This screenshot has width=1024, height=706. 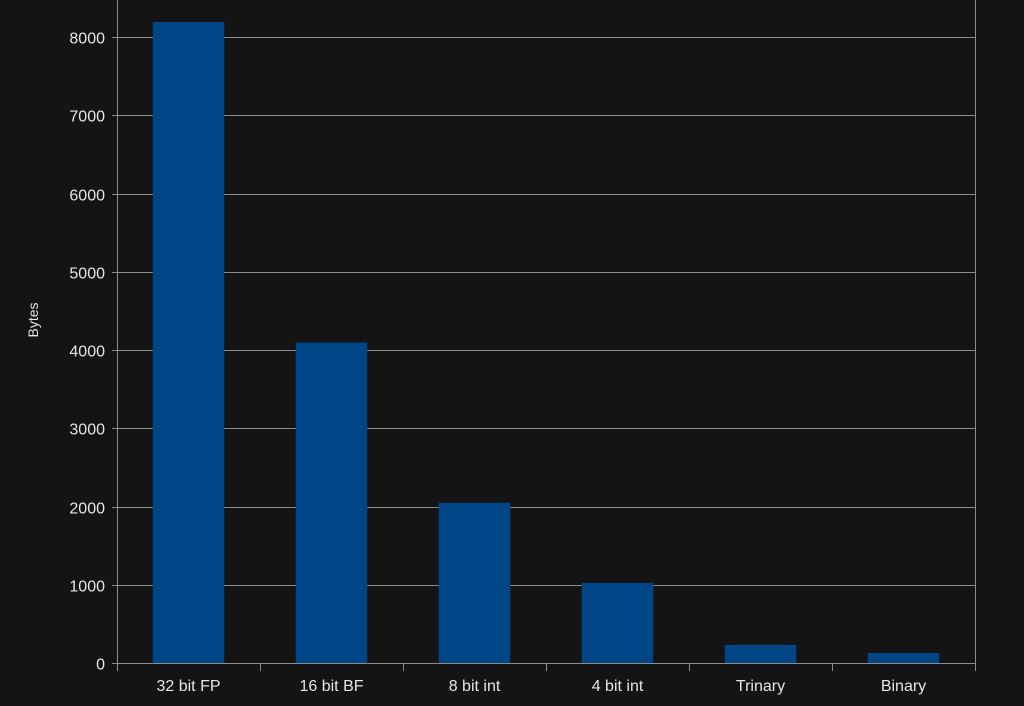 What do you see at coordinates (903, 686) in the screenshot?
I see `x-tick-label: Binary` at bounding box center [903, 686].